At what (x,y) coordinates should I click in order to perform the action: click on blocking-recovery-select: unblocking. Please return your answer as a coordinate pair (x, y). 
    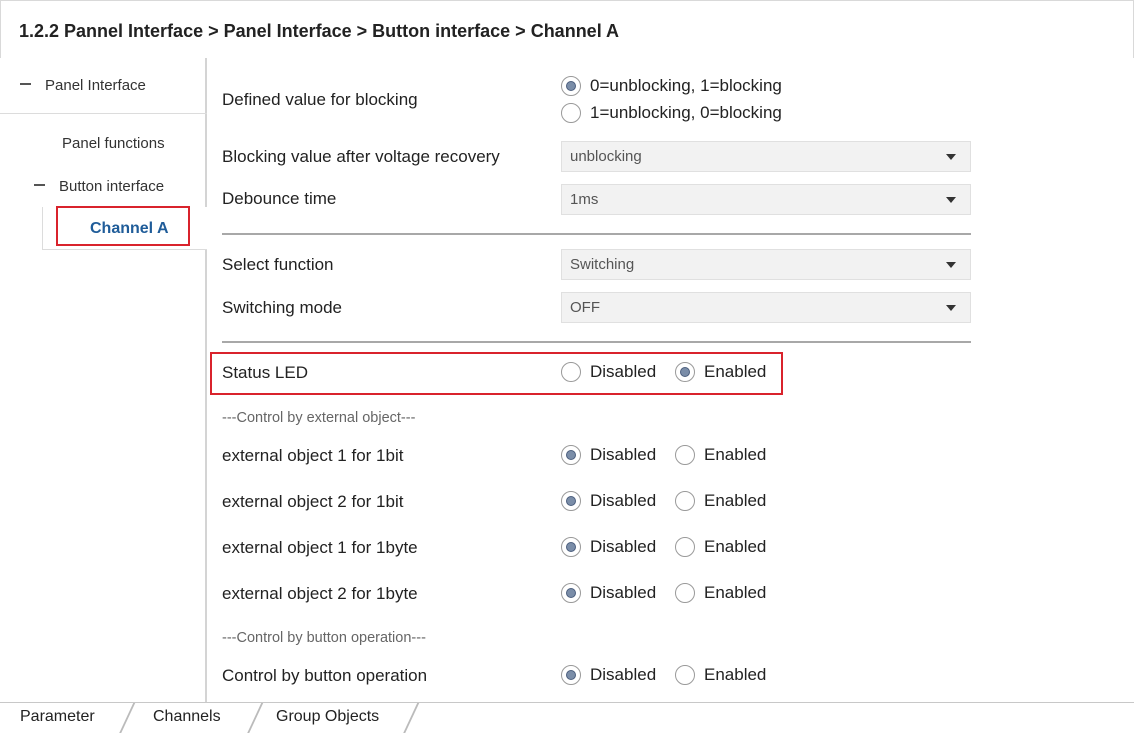
    Looking at the image, I should click on (766, 156).